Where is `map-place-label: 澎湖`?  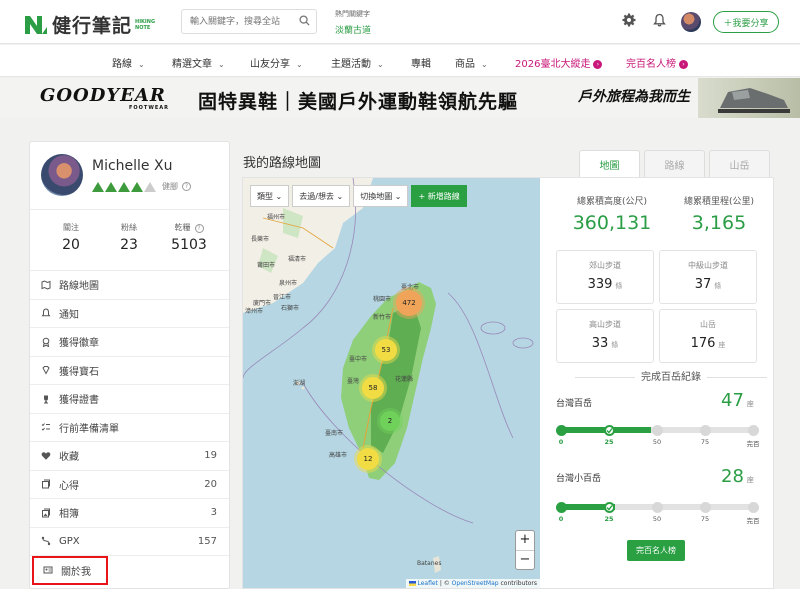
map-place-label: 澎湖 is located at coordinates (299, 383).